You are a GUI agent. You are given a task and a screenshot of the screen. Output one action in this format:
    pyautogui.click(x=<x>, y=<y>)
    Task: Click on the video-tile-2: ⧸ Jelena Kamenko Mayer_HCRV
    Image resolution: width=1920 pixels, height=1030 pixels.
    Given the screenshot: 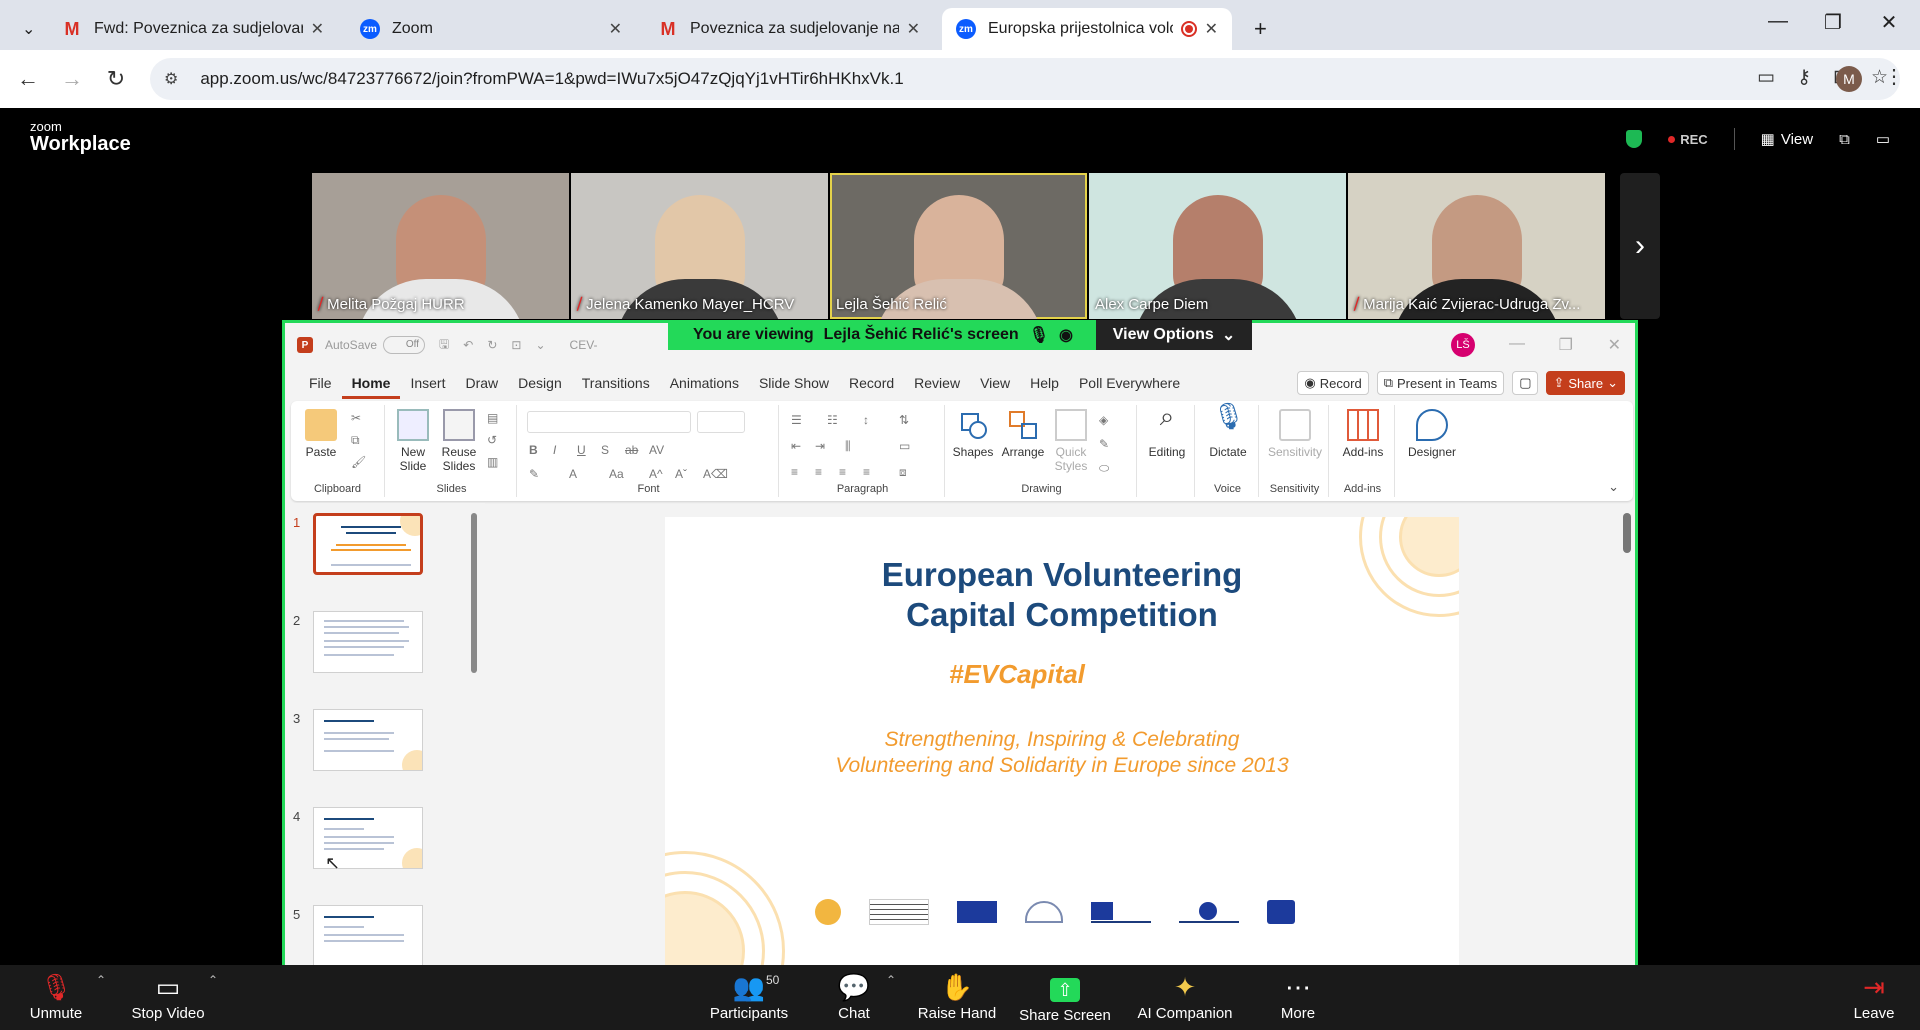 What is the action you would take?
    pyautogui.click(x=699, y=246)
    